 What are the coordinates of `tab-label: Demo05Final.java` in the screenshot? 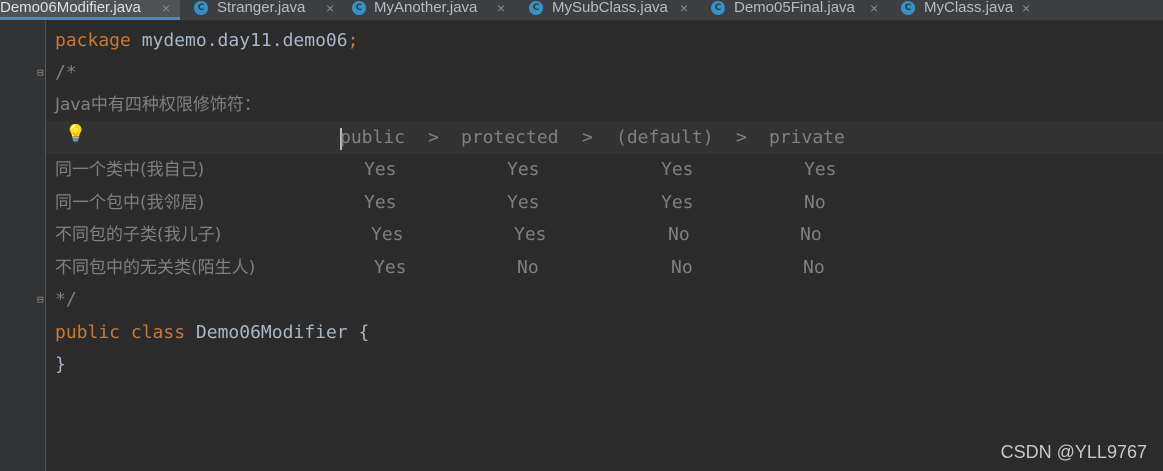 It's located at (794, 8).